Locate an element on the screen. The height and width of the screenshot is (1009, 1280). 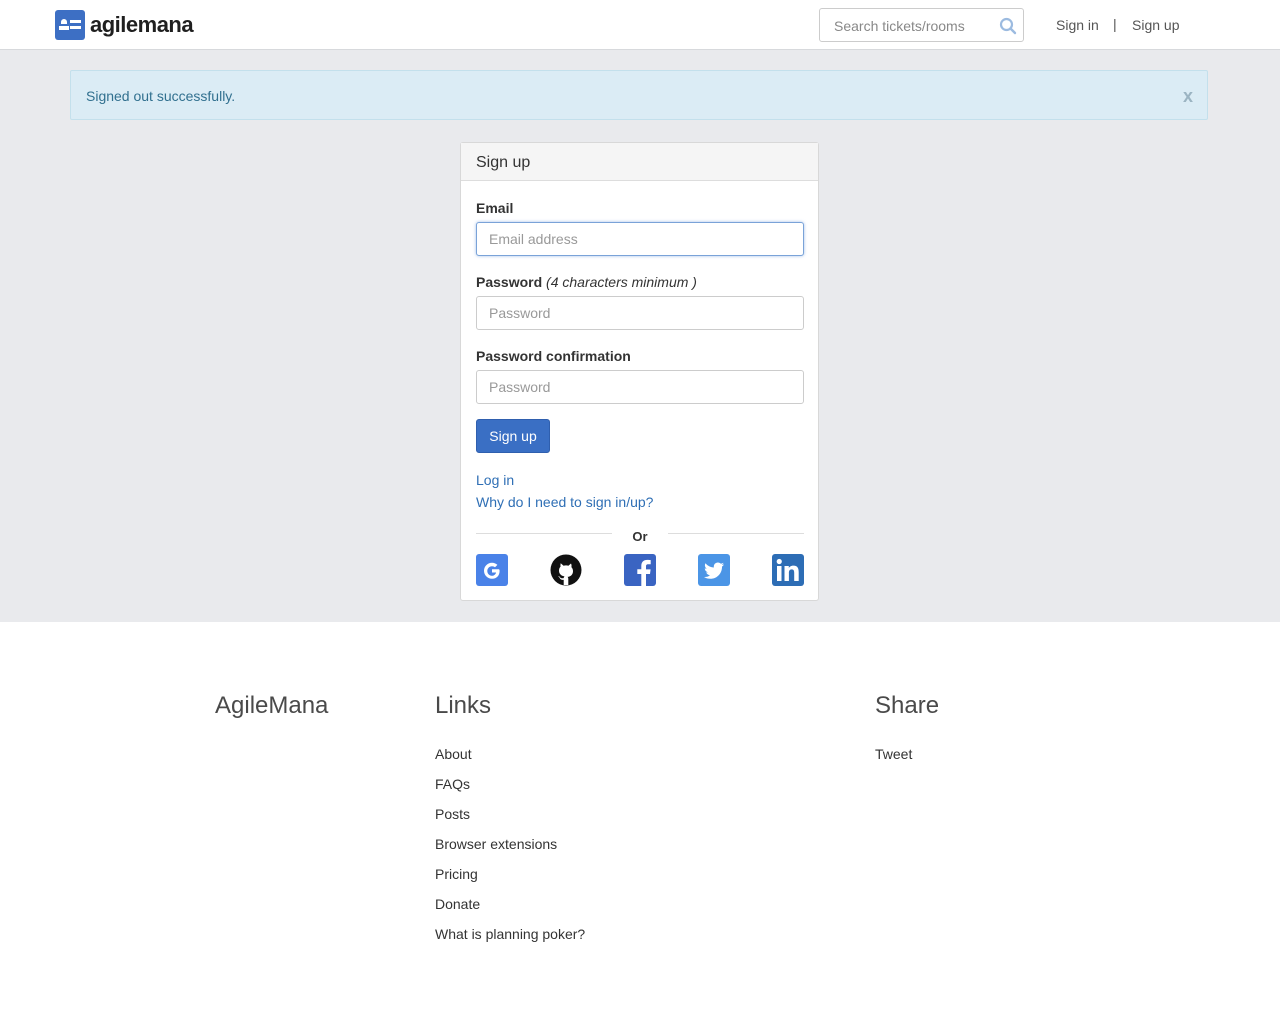
linkedin-icon is located at coordinates (788, 570).